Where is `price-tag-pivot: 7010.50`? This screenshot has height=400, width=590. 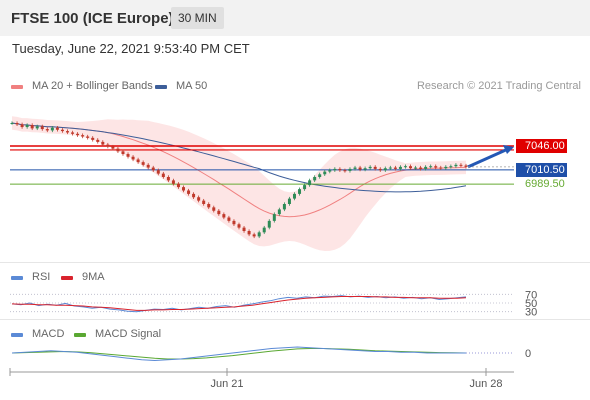
price-tag-pivot: 7010.50 is located at coordinates (541, 169).